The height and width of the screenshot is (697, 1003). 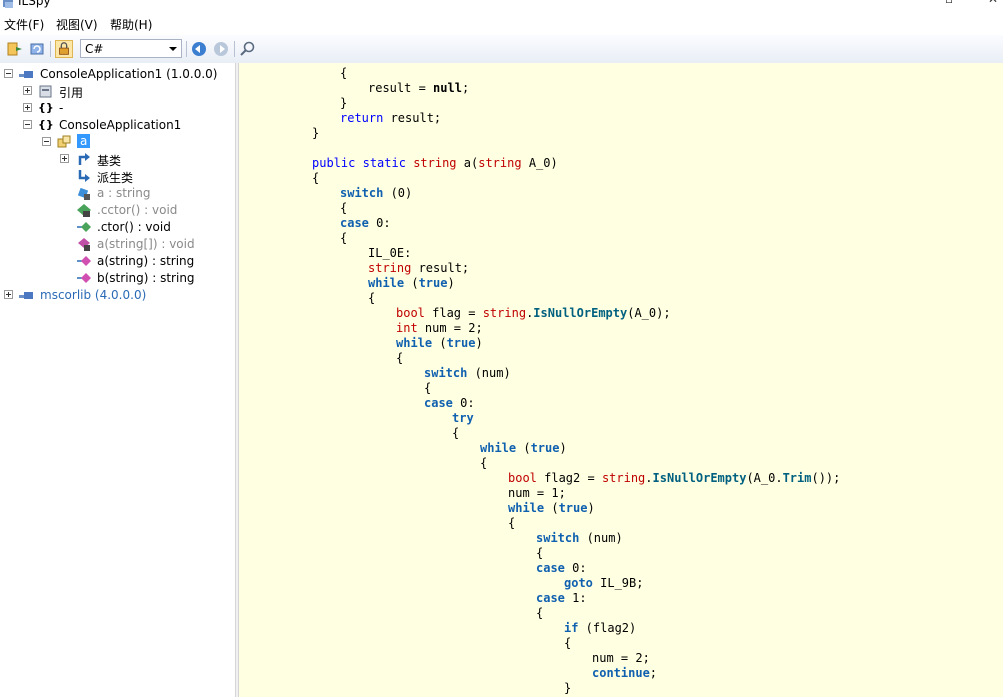 I want to click on toolbar: C#, so click(x=501, y=49).